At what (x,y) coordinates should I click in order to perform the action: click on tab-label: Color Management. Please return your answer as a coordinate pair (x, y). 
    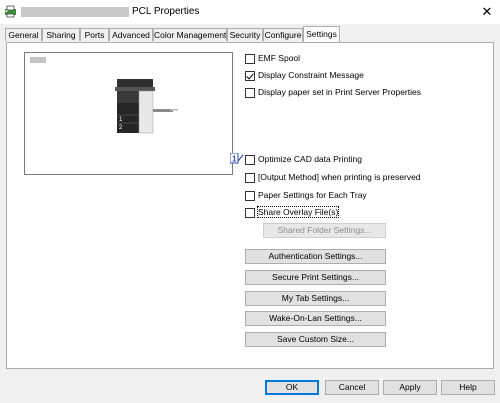
    Looking at the image, I should click on (190, 35).